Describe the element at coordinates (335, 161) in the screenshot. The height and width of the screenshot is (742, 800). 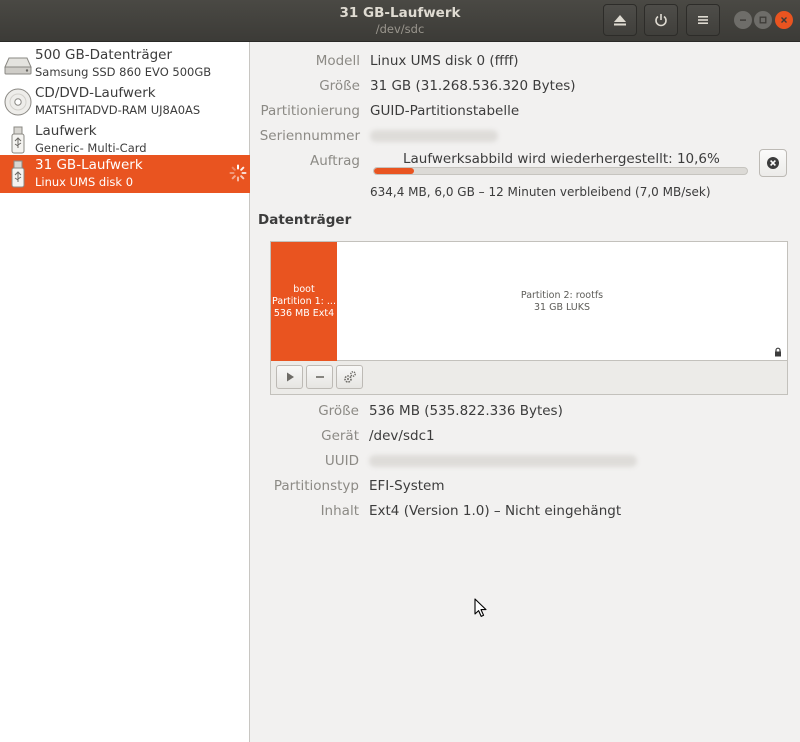
I see `job-label: Auftrag` at that location.